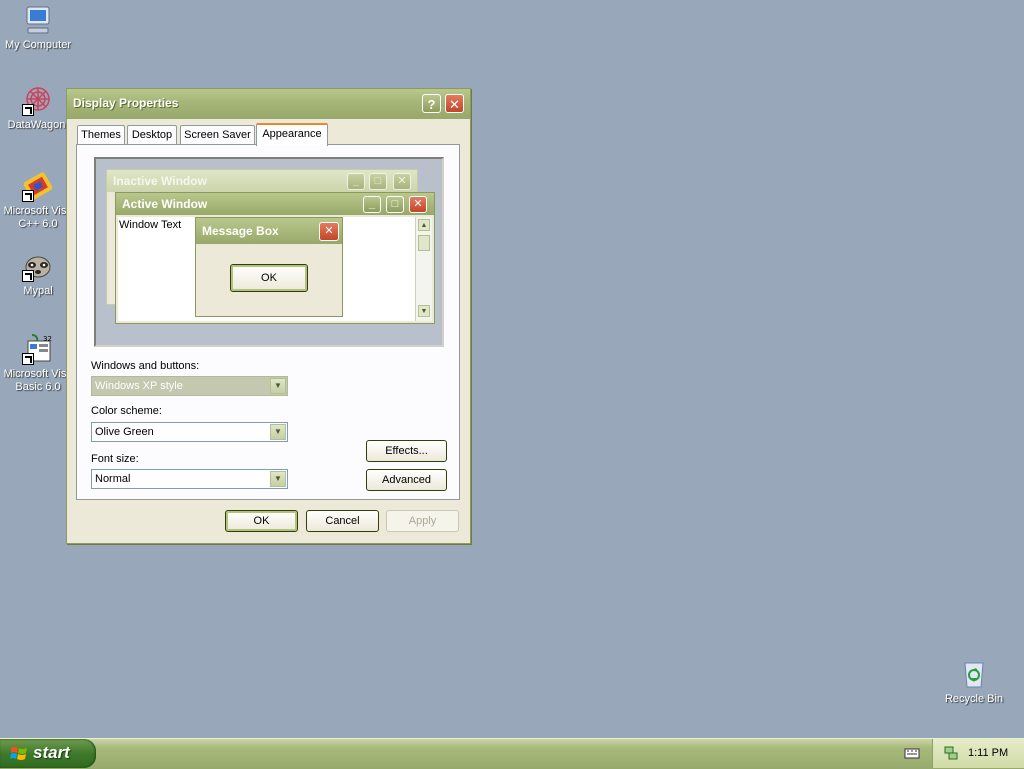 This screenshot has width=1024, height=769. I want to click on windows-buttons-value: Windows XP style, so click(139, 386).